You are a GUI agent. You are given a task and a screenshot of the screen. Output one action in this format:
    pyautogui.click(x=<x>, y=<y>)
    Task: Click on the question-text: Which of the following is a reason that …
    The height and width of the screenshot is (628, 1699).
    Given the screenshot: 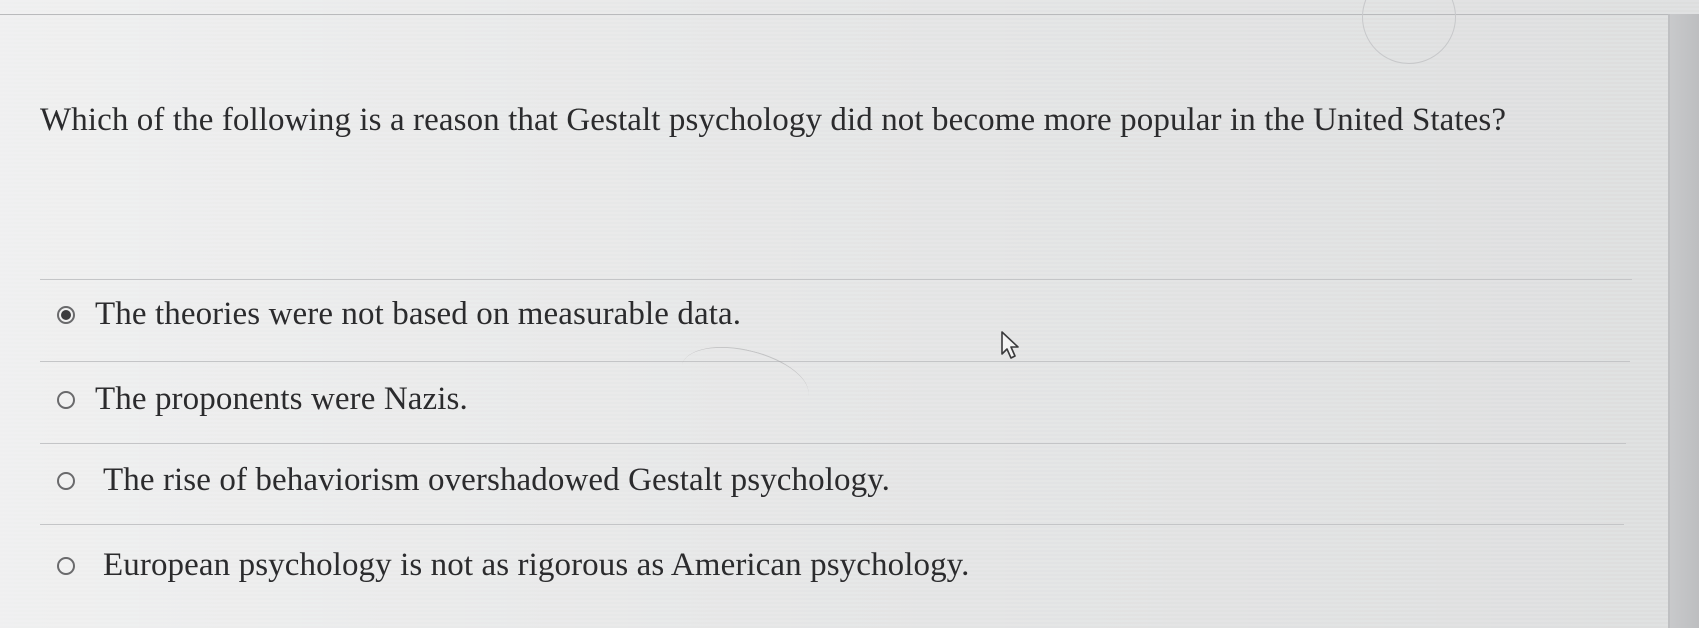 What is the action you would take?
    pyautogui.click(x=773, y=120)
    